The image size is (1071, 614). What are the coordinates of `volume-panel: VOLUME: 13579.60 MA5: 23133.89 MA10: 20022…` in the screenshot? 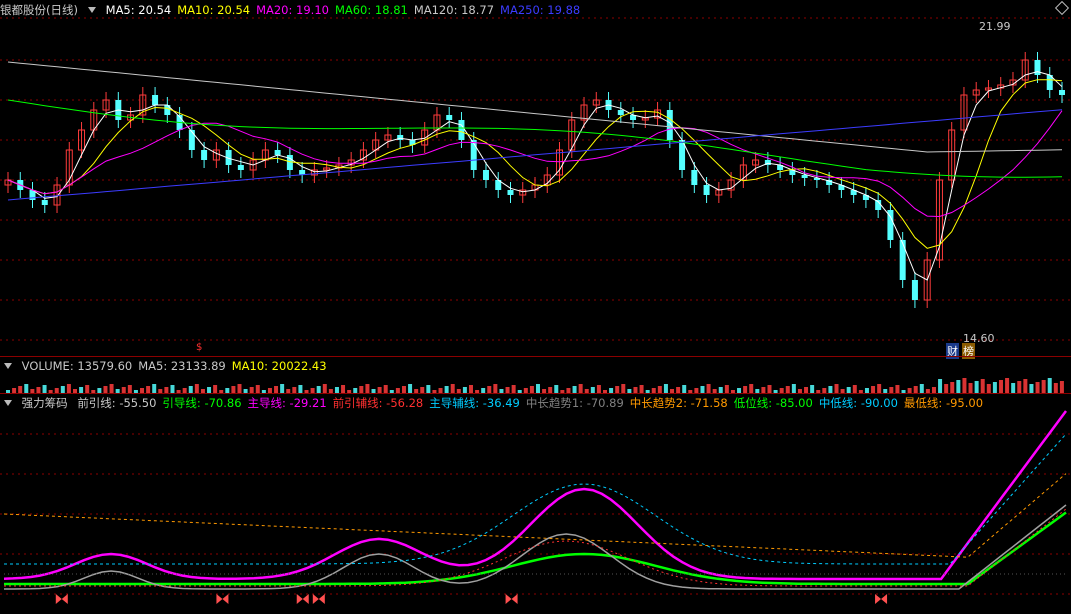 It's located at (535, 375).